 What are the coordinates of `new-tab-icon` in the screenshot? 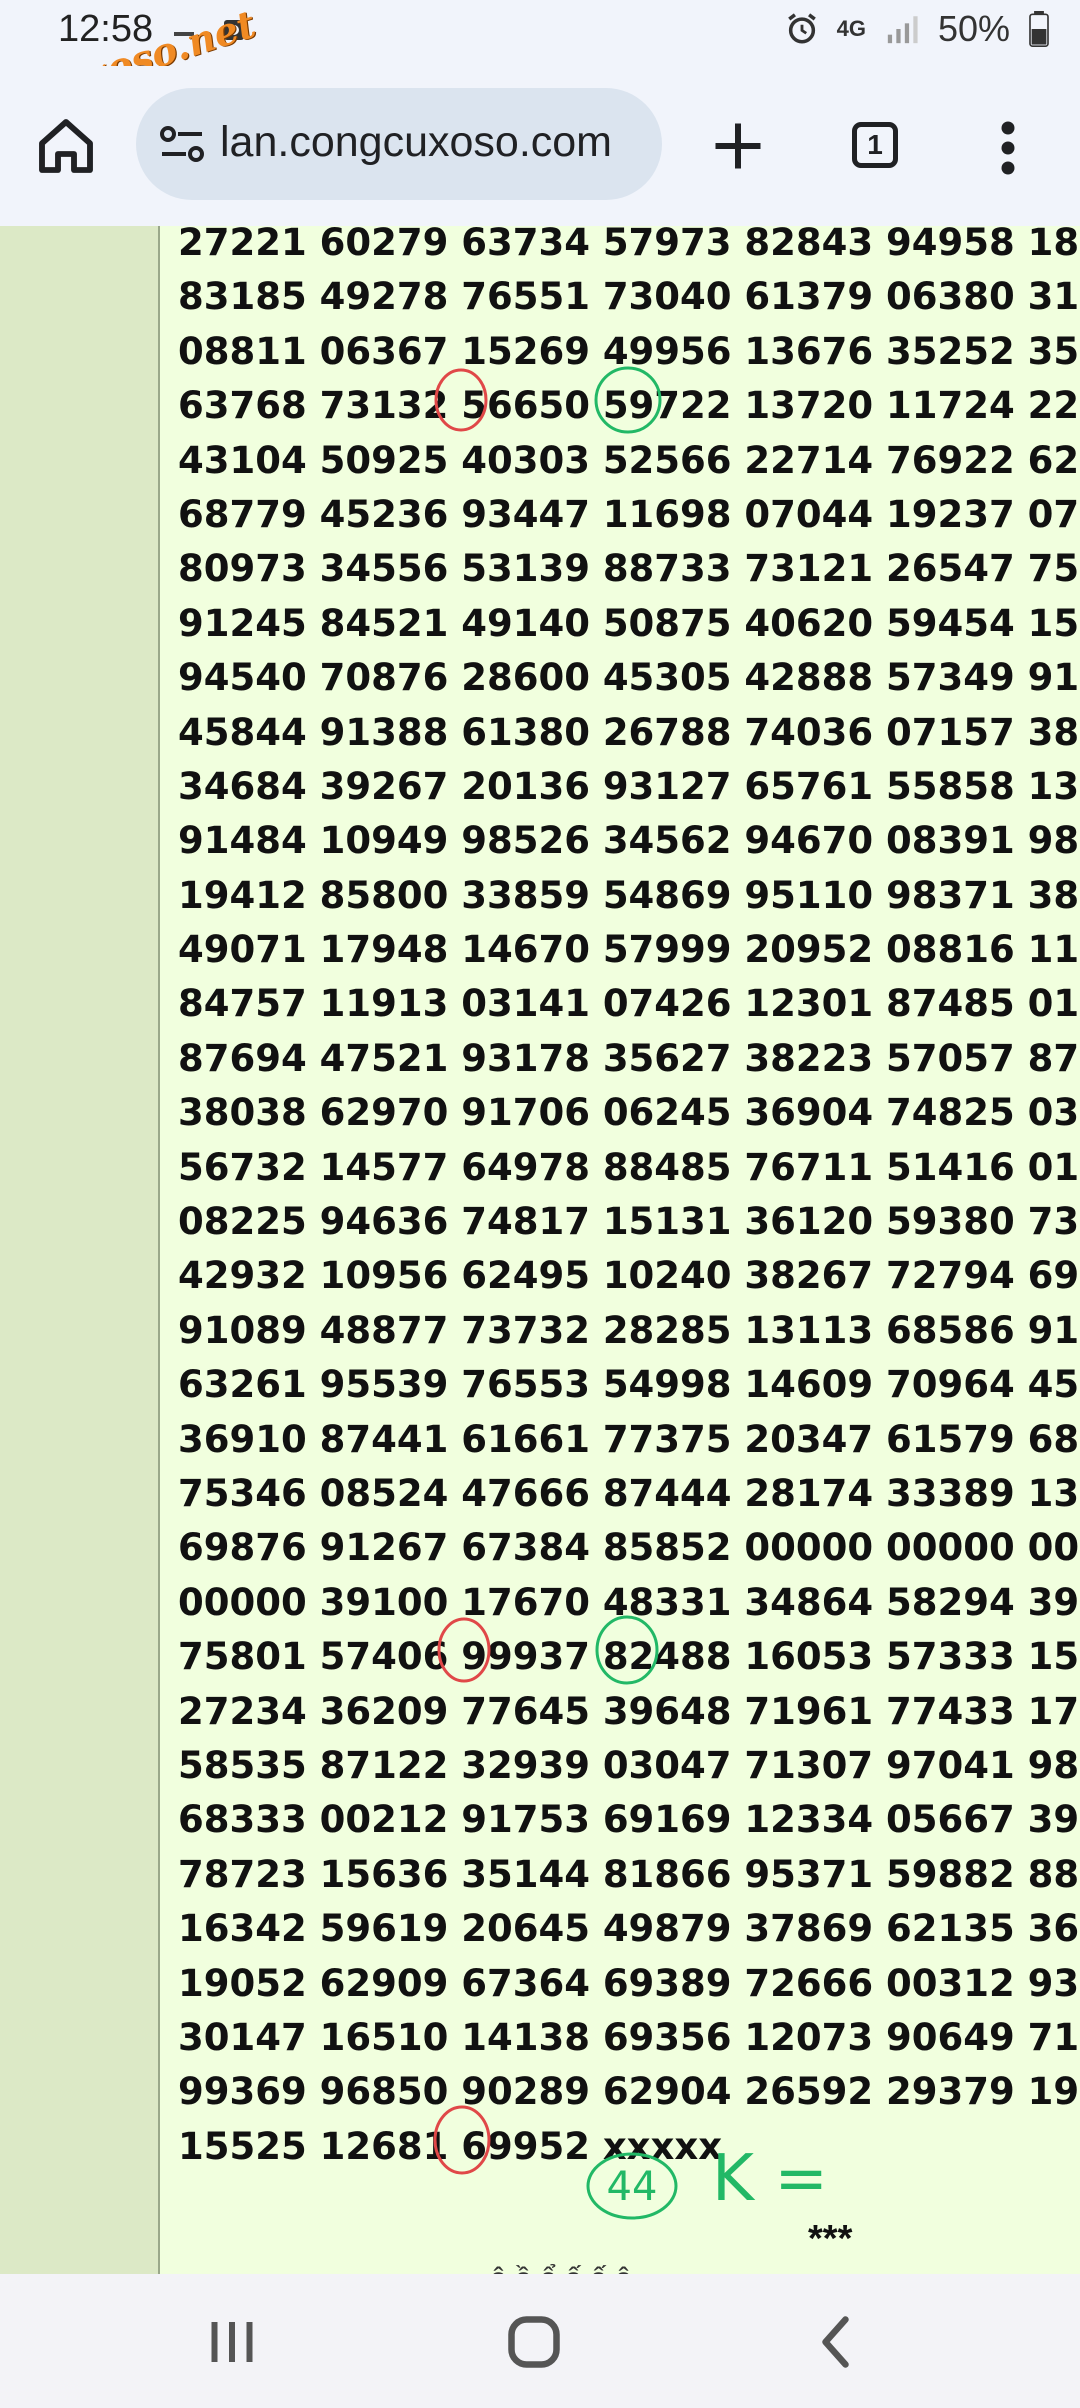 It's located at (738, 146).